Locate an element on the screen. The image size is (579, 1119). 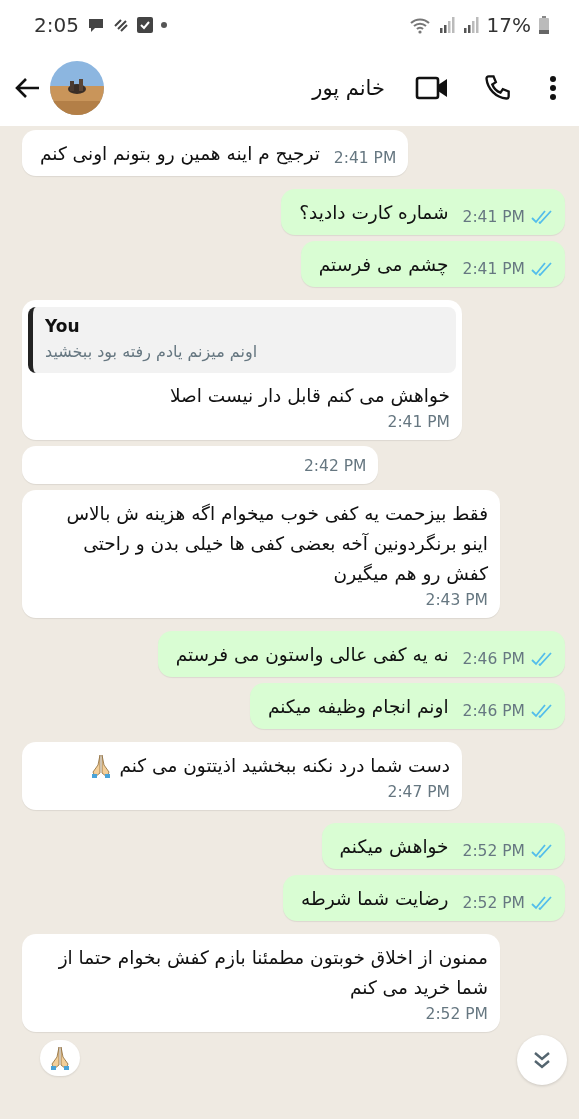
more-options-icon is located at coordinates (553, 88).